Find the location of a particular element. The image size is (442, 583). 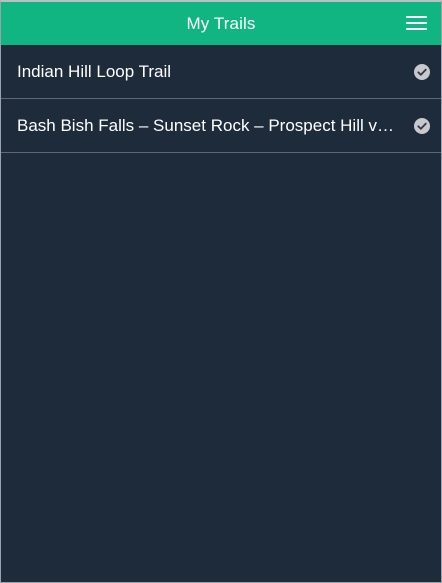

hamburger-menu-icon is located at coordinates (416, 24).